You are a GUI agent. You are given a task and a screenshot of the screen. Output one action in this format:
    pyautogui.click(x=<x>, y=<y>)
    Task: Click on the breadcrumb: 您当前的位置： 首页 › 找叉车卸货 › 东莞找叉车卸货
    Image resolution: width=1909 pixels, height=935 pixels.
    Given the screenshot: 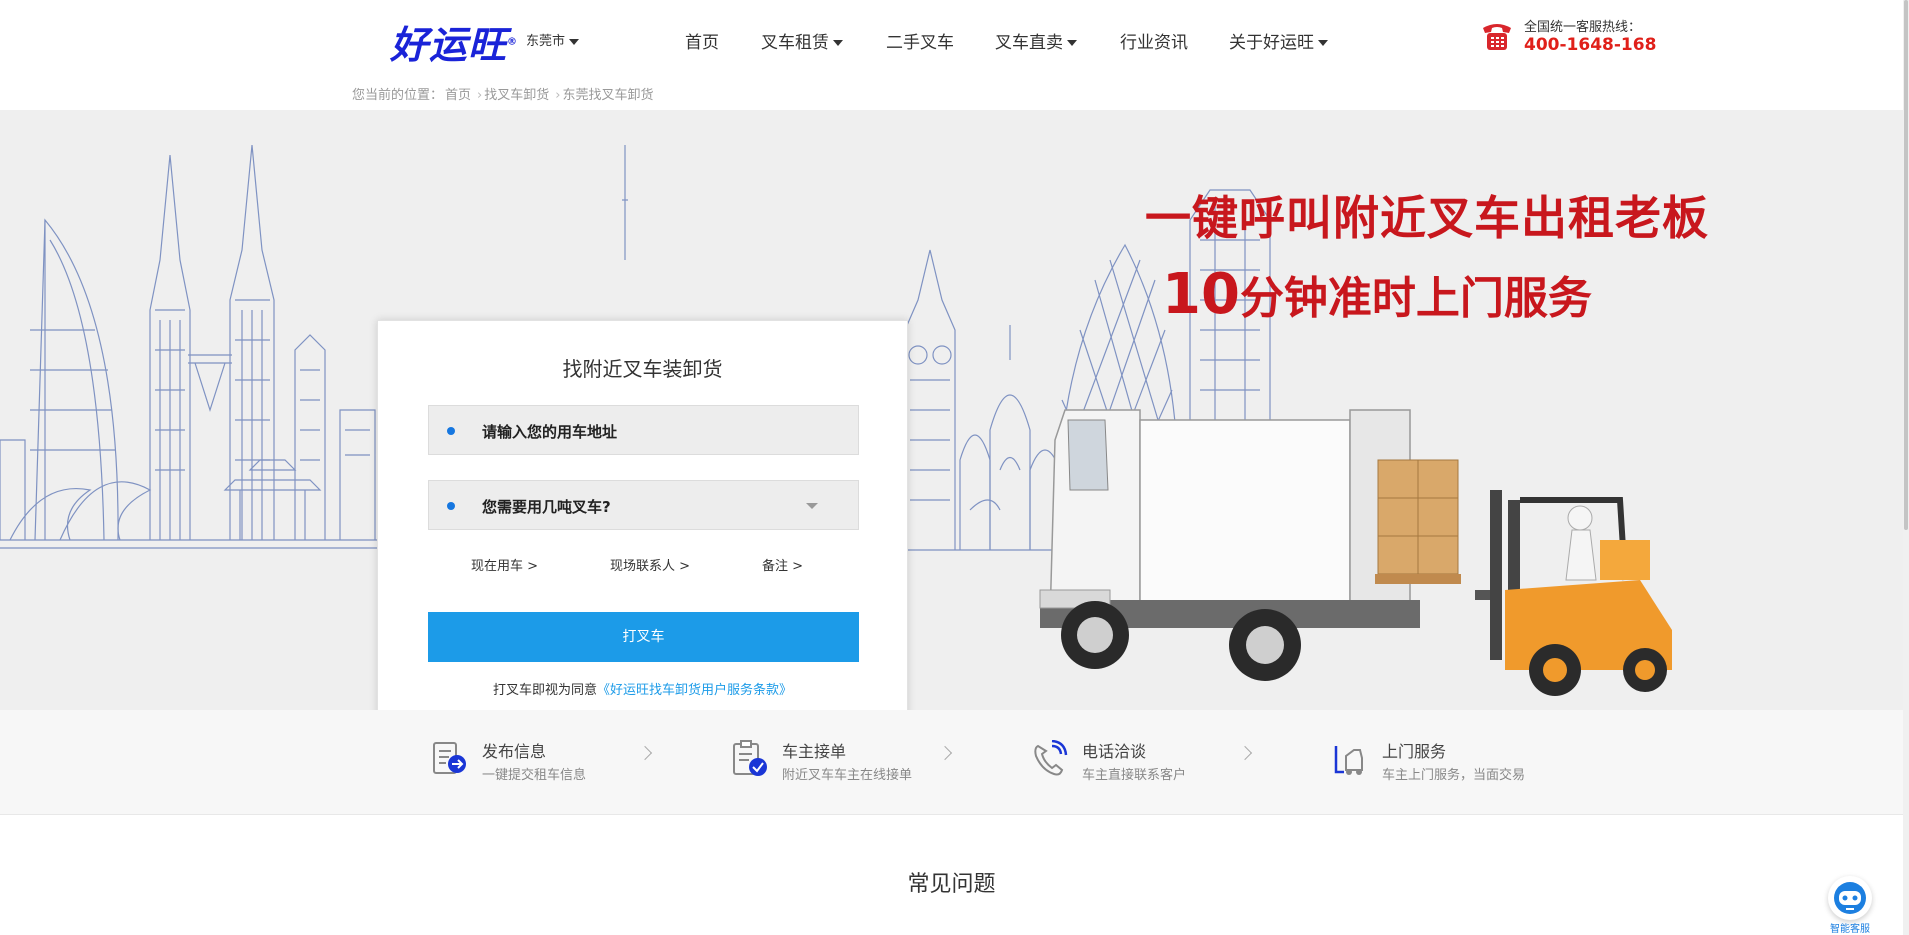 What is the action you would take?
    pyautogui.click(x=503, y=93)
    